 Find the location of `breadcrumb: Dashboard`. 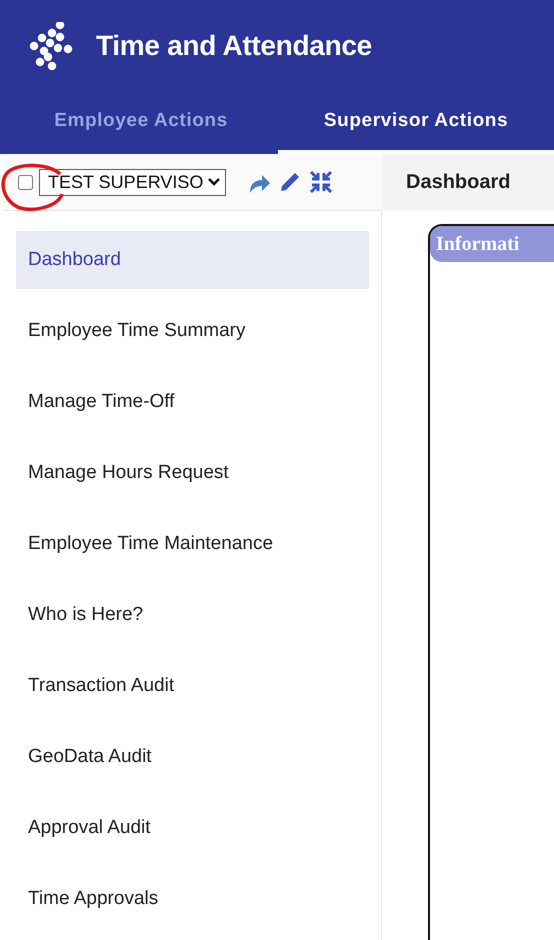

breadcrumb: Dashboard is located at coordinates (458, 182).